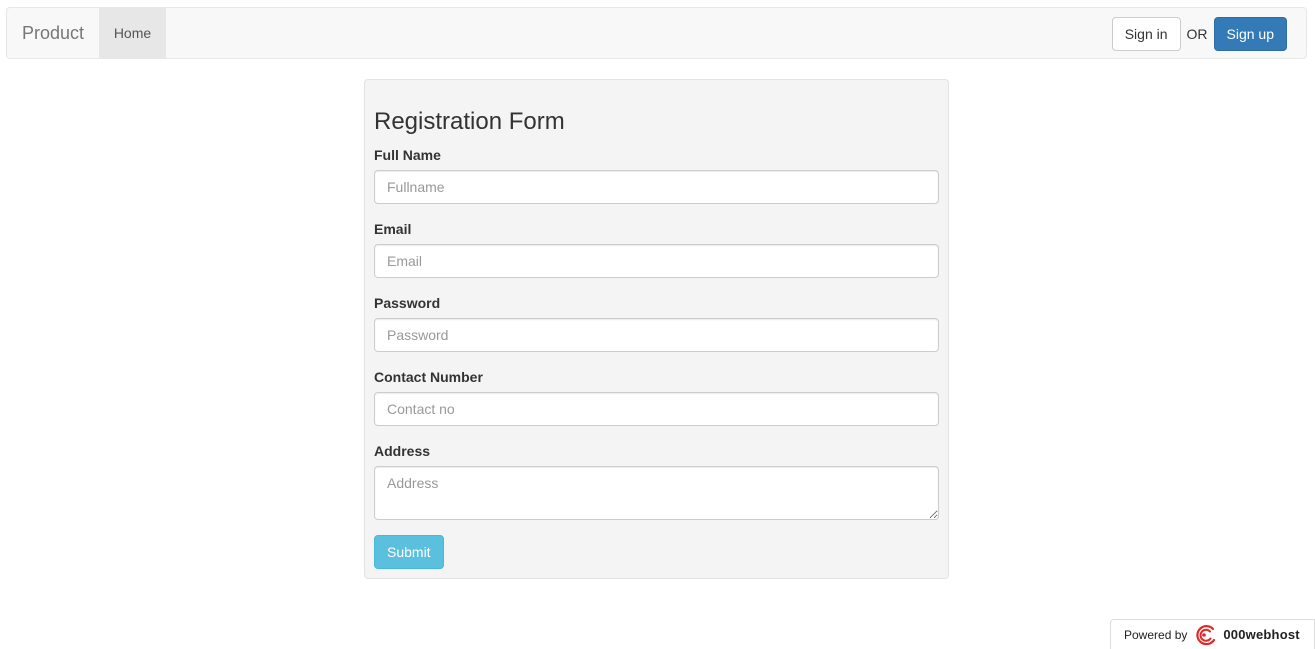 This screenshot has width=1315, height=649. Describe the element at coordinates (407, 155) in the screenshot. I see `full-name-label: Full Name` at that location.